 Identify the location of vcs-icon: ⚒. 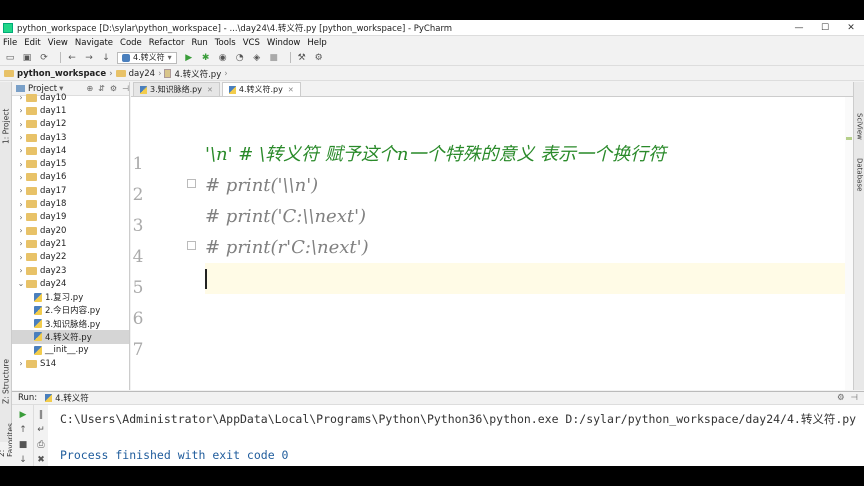
(302, 58).